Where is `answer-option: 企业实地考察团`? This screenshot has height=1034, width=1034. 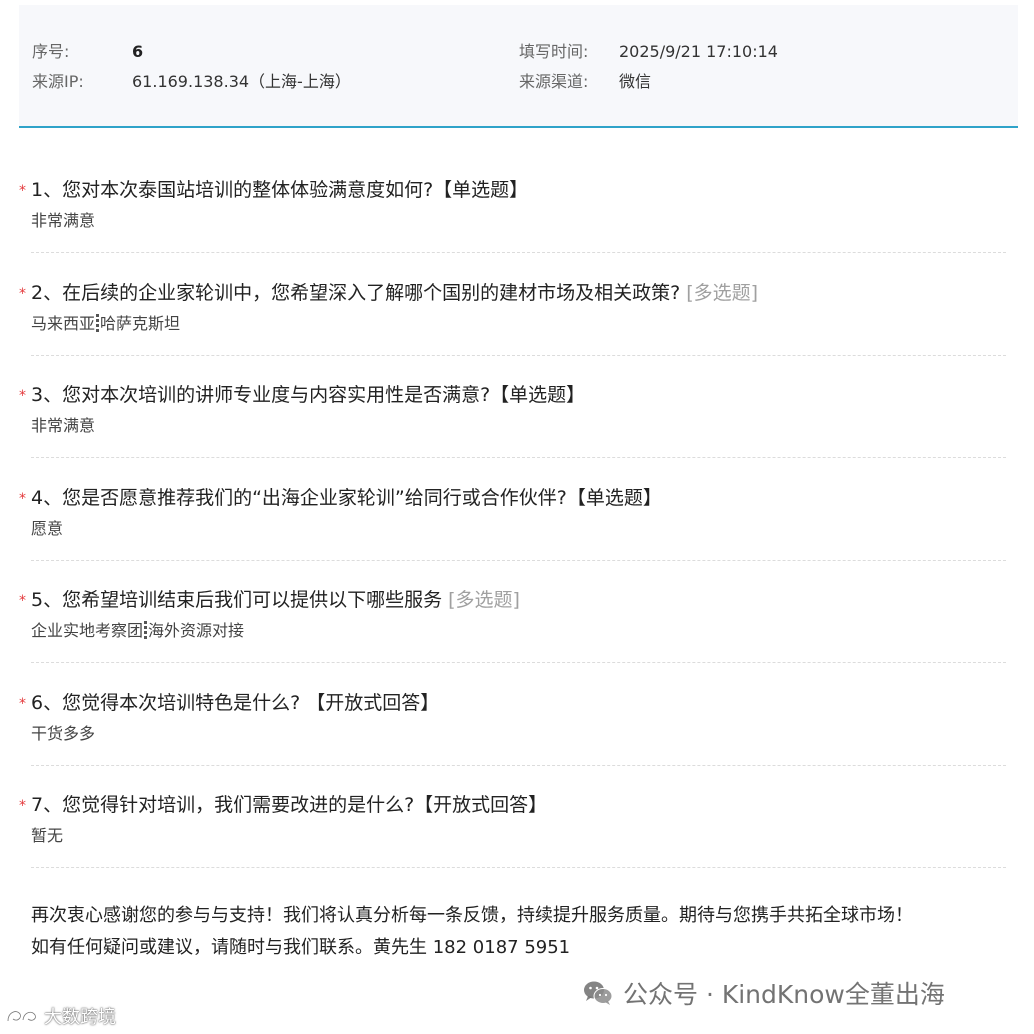 answer-option: 企业实地考察团 is located at coordinates (87, 630).